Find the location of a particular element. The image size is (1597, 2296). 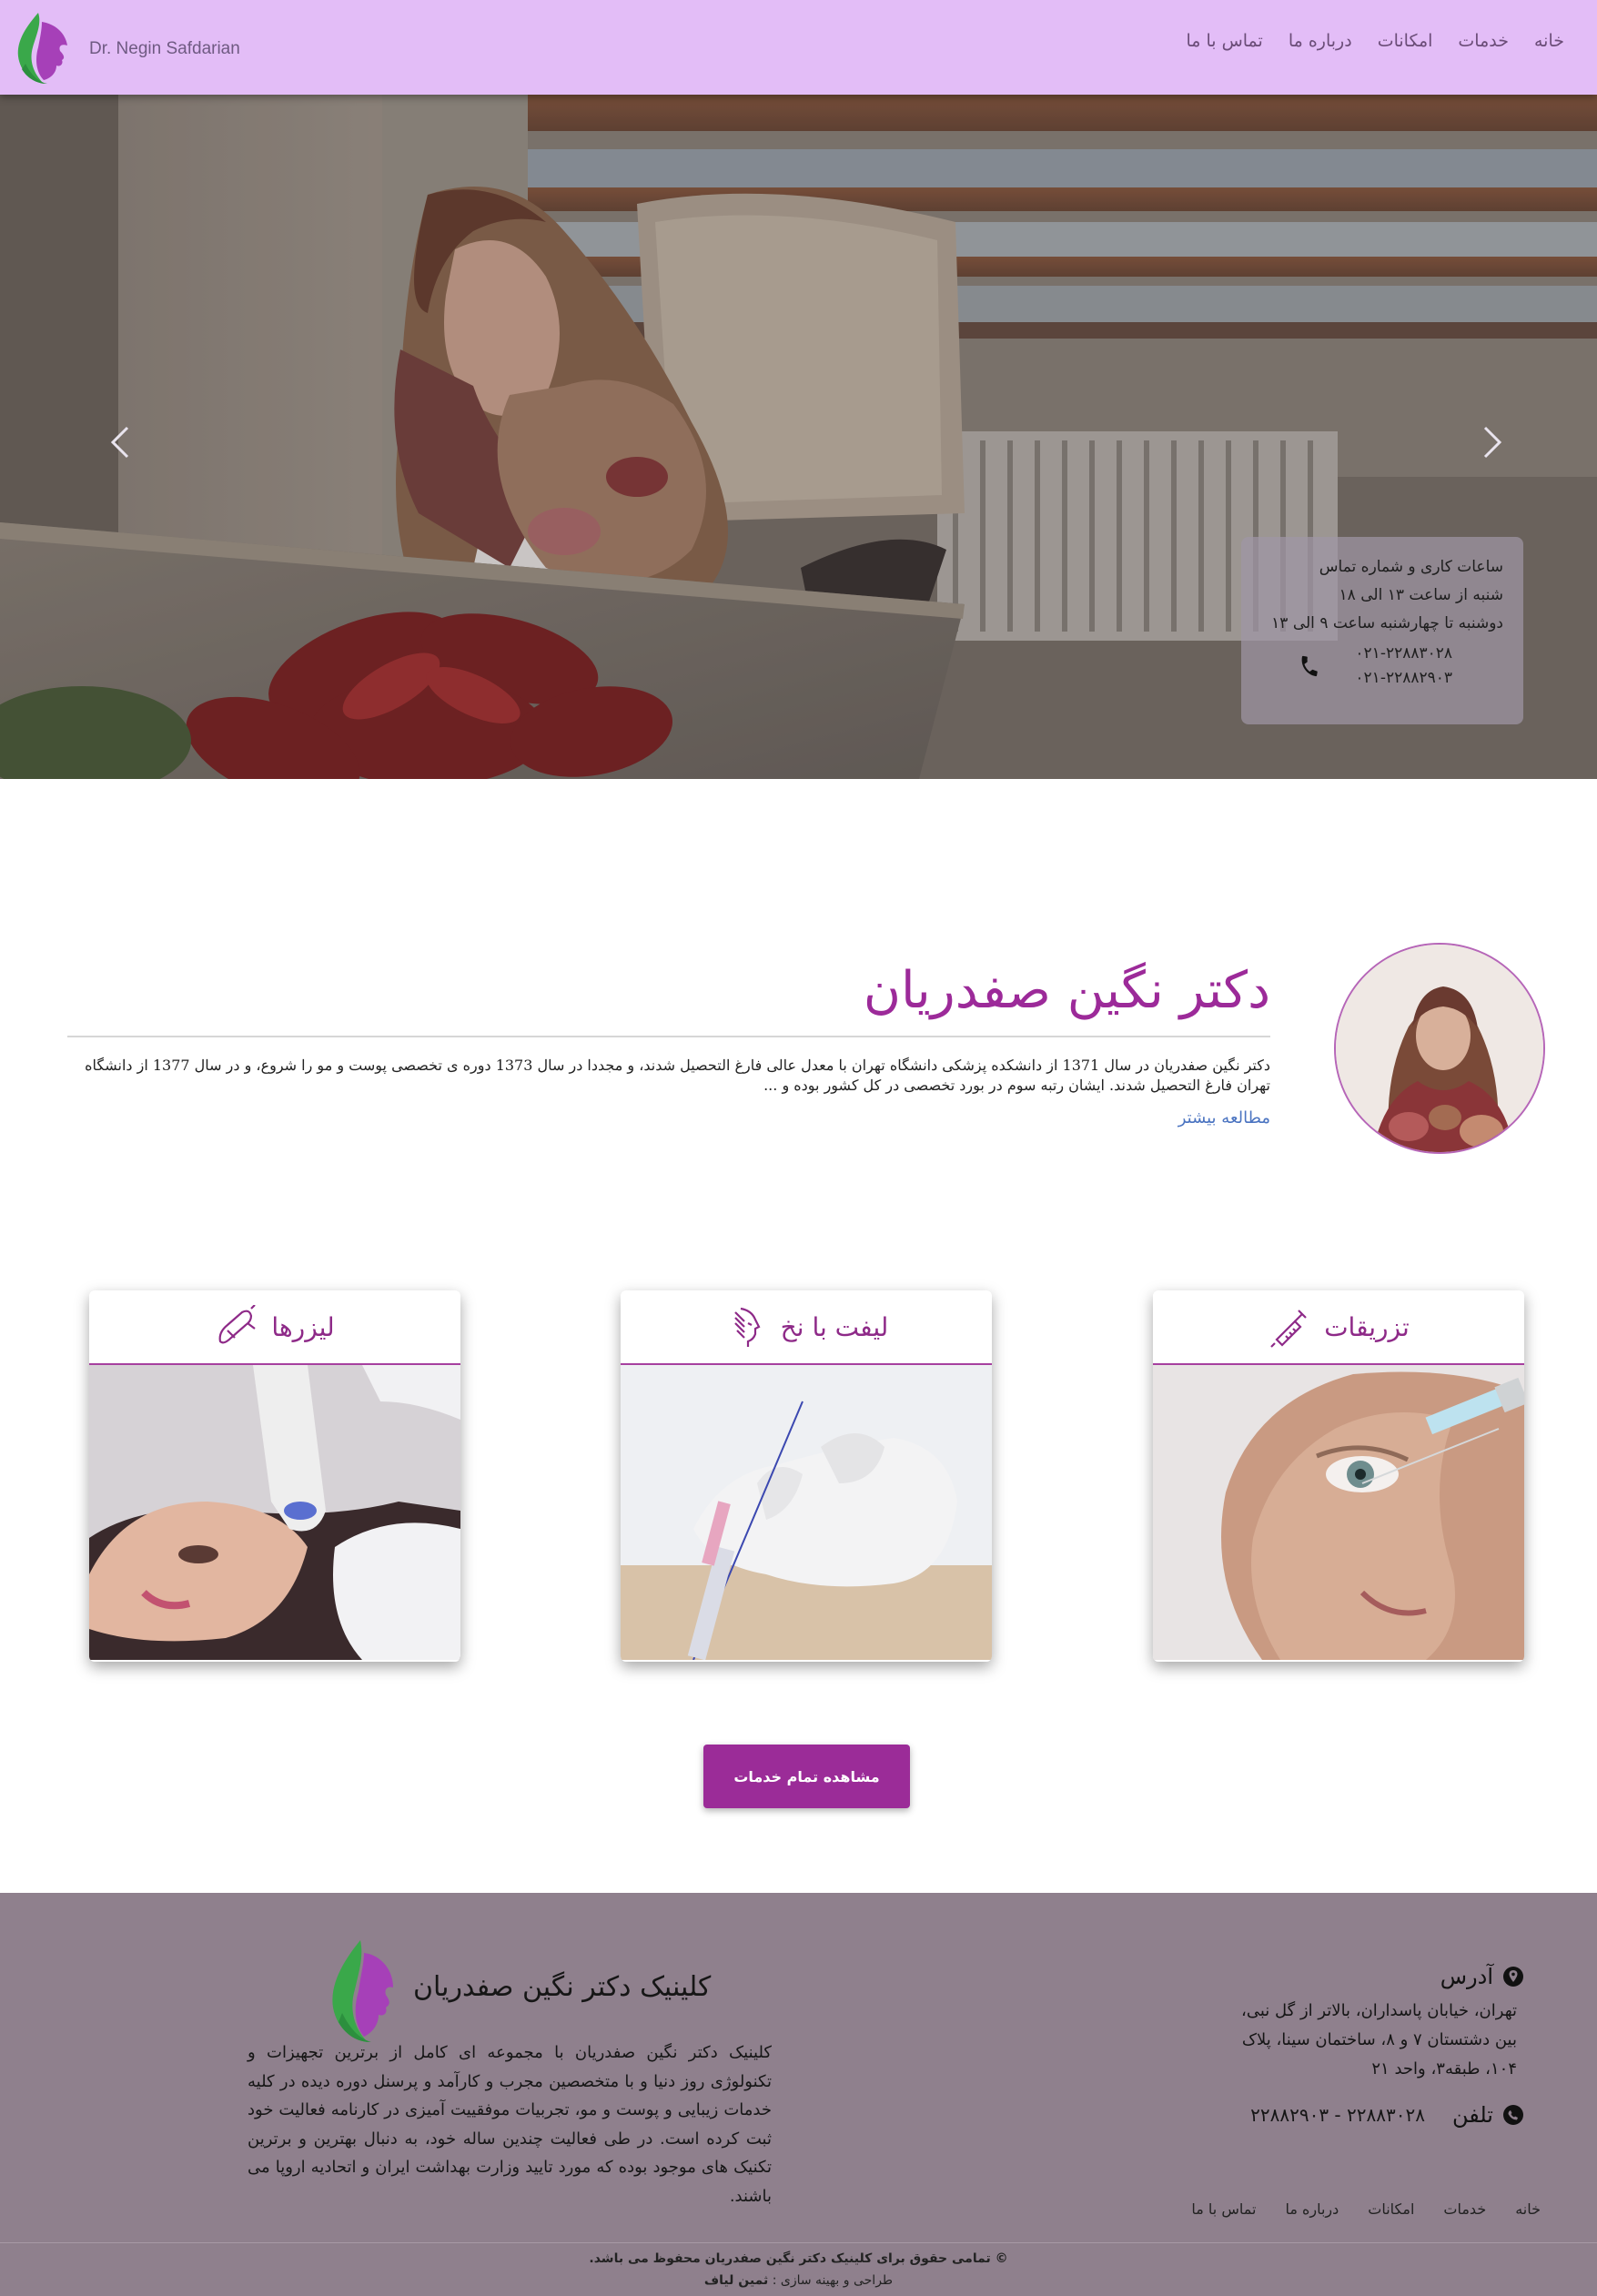

credit-prefix: طراحی و بهینه سازی : is located at coordinates (833, 2280).